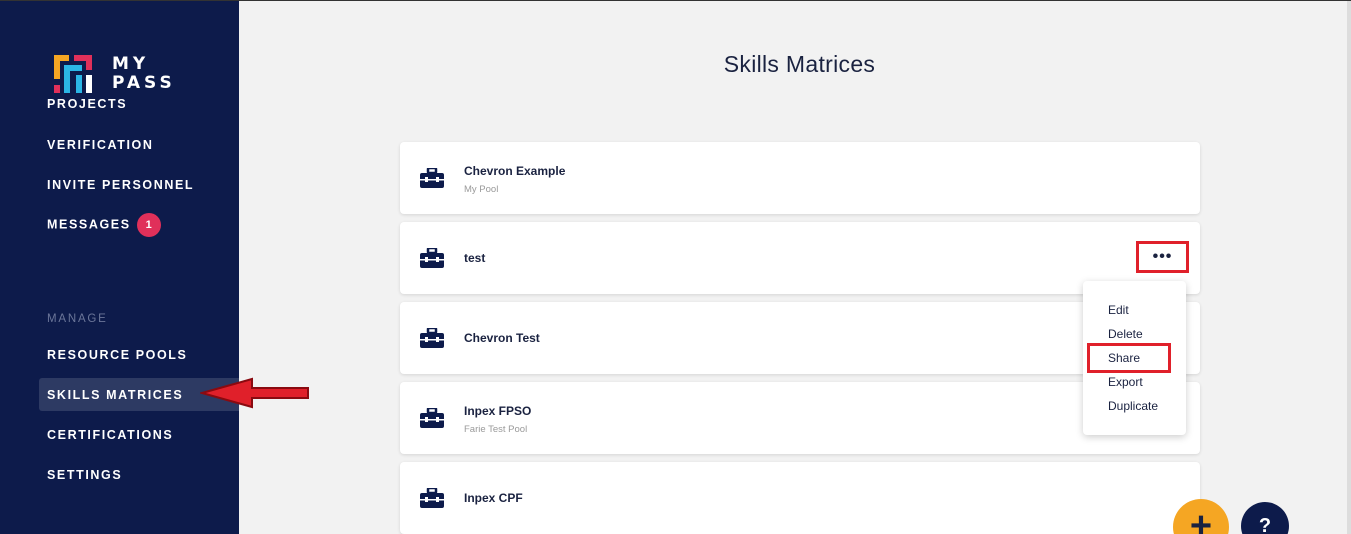 The image size is (1351, 534). What do you see at coordinates (481, 189) in the screenshot?
I see `matrix-pool: My Pool` at bounding box center [481, 189].